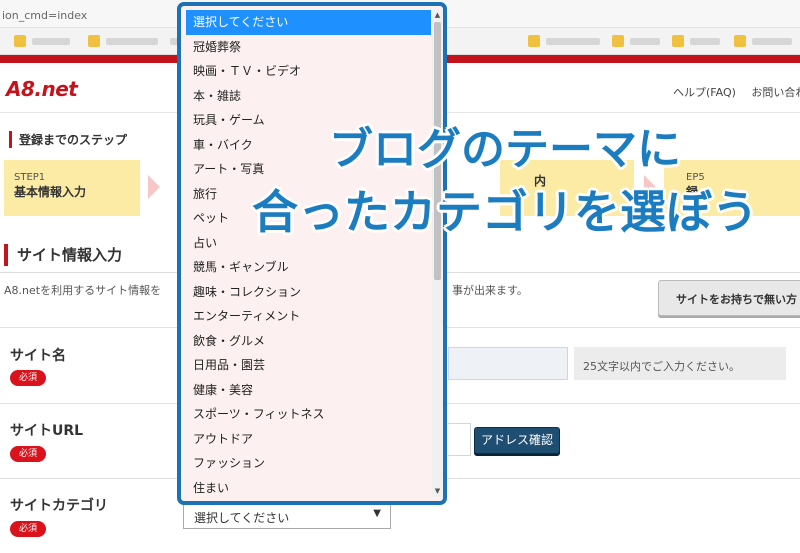 The image size is (800, 553). Describe the element at coordinates (83, 290) in the screenshot. I see `intro-text: A8.netを利用するサイト情報を` at that location.